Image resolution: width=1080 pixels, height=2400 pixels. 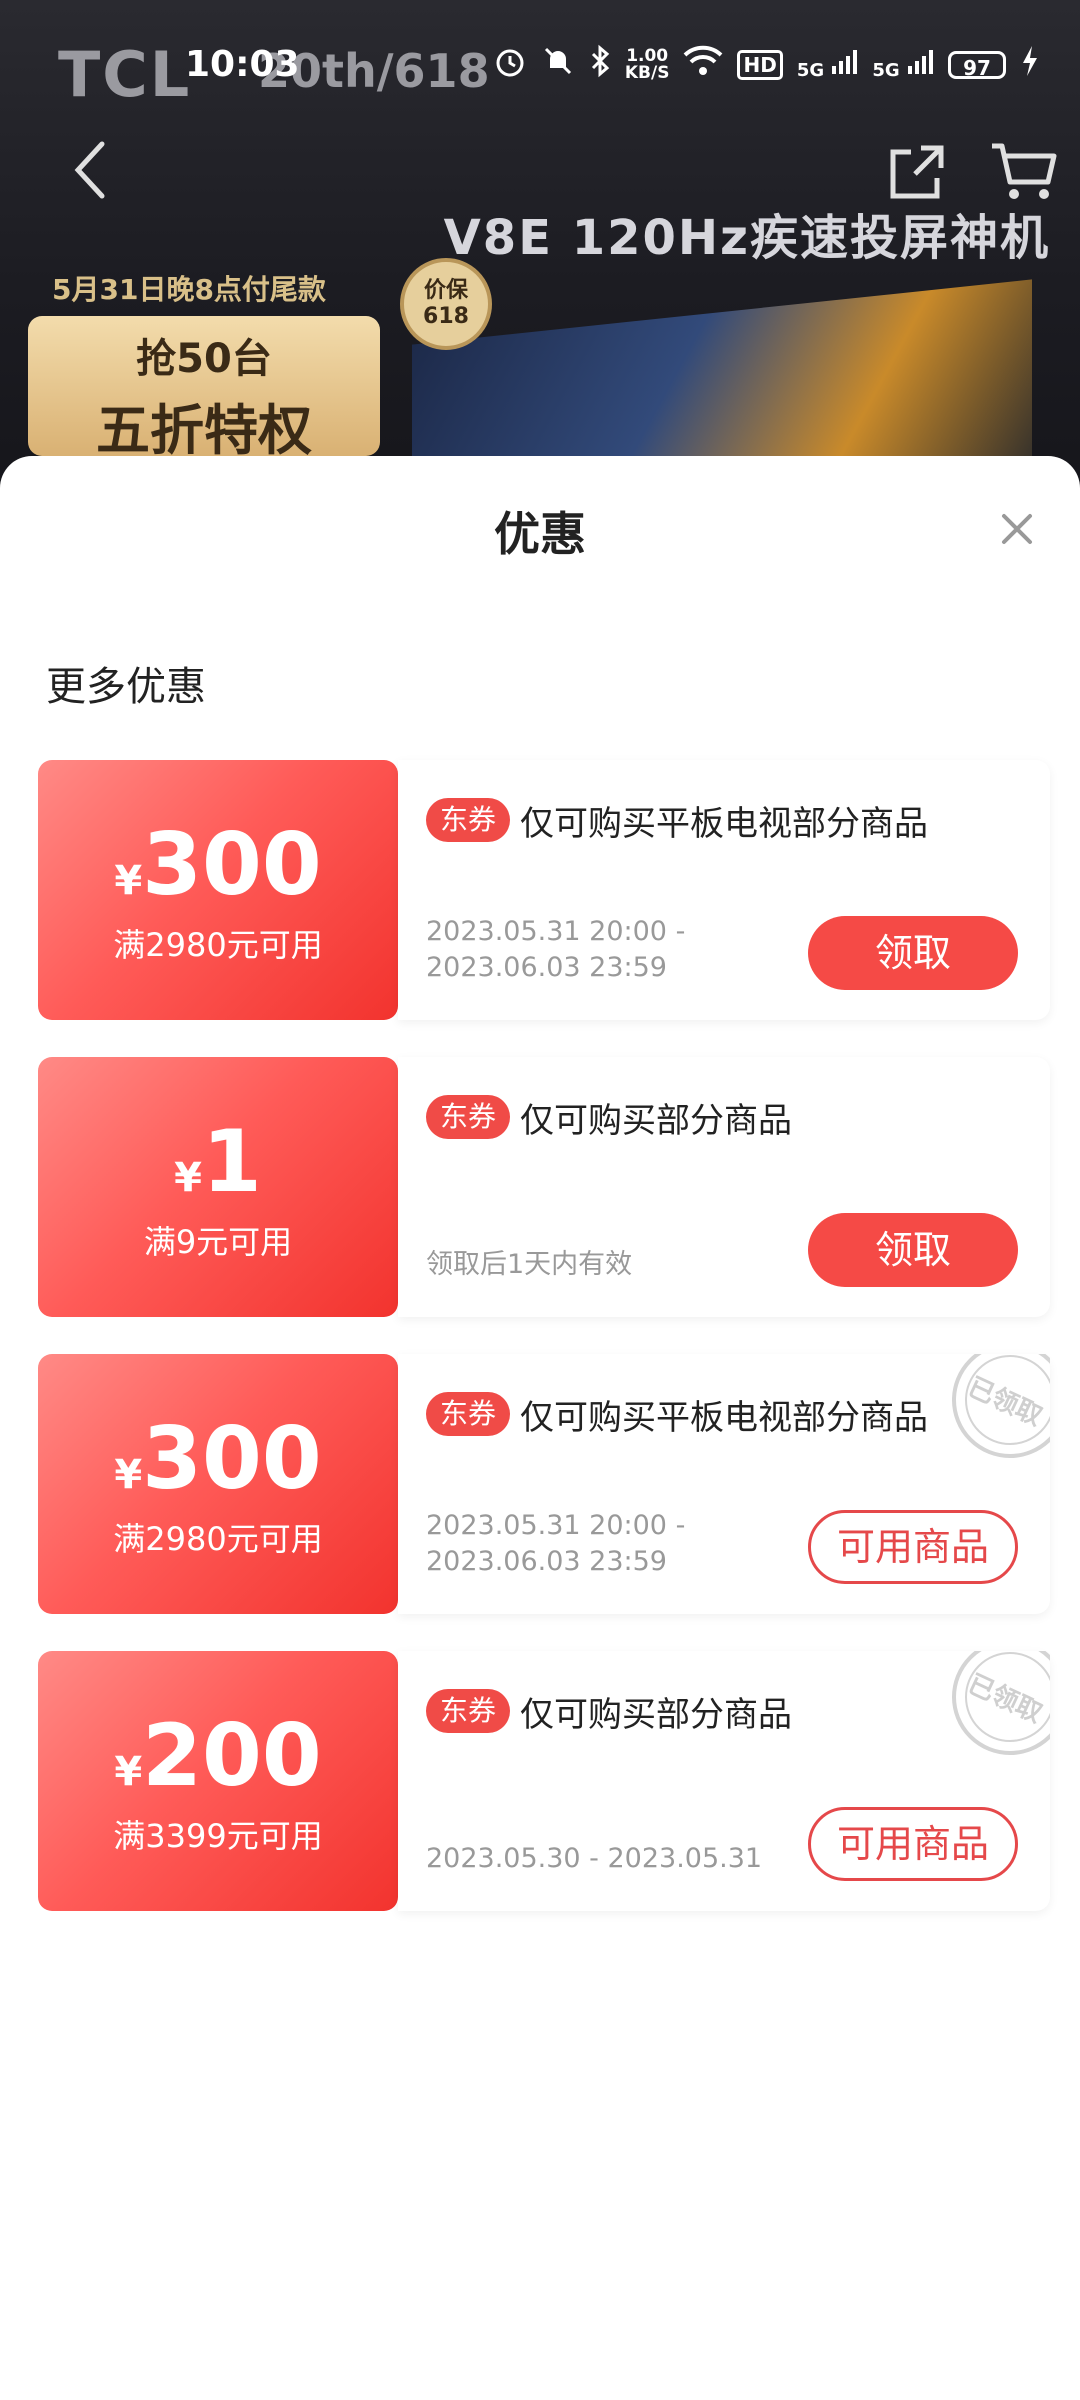 I want to click on close-icon, so click(x=1017, y=529).